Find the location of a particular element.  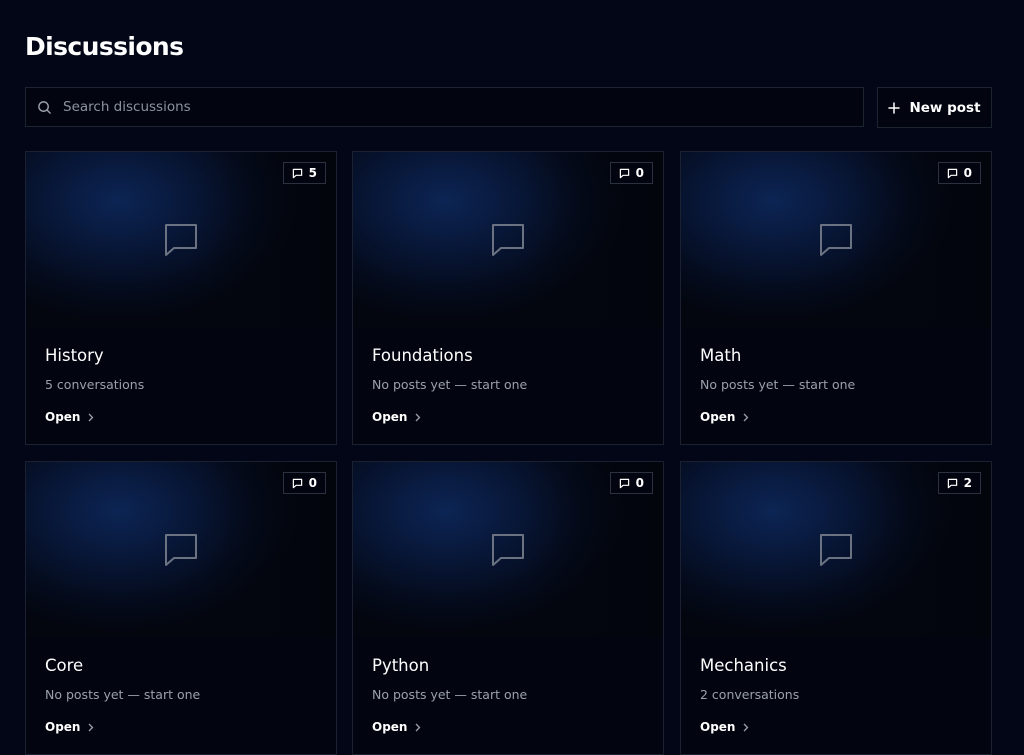

comment-count-badge: 2 is located at coordinates (959, 483).